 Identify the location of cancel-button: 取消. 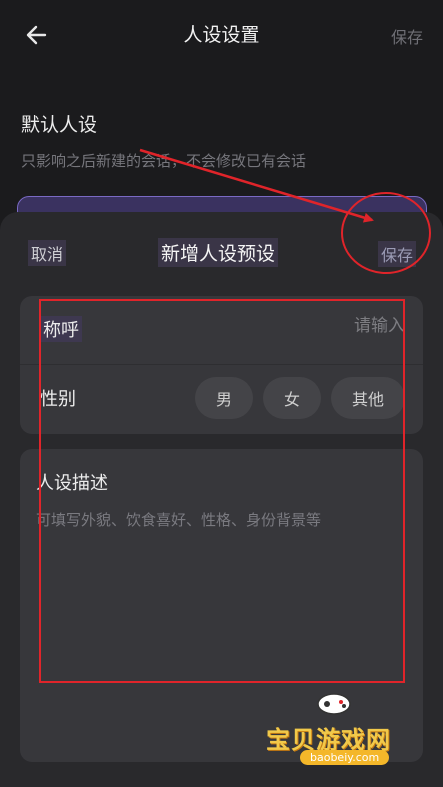
(47, 253).